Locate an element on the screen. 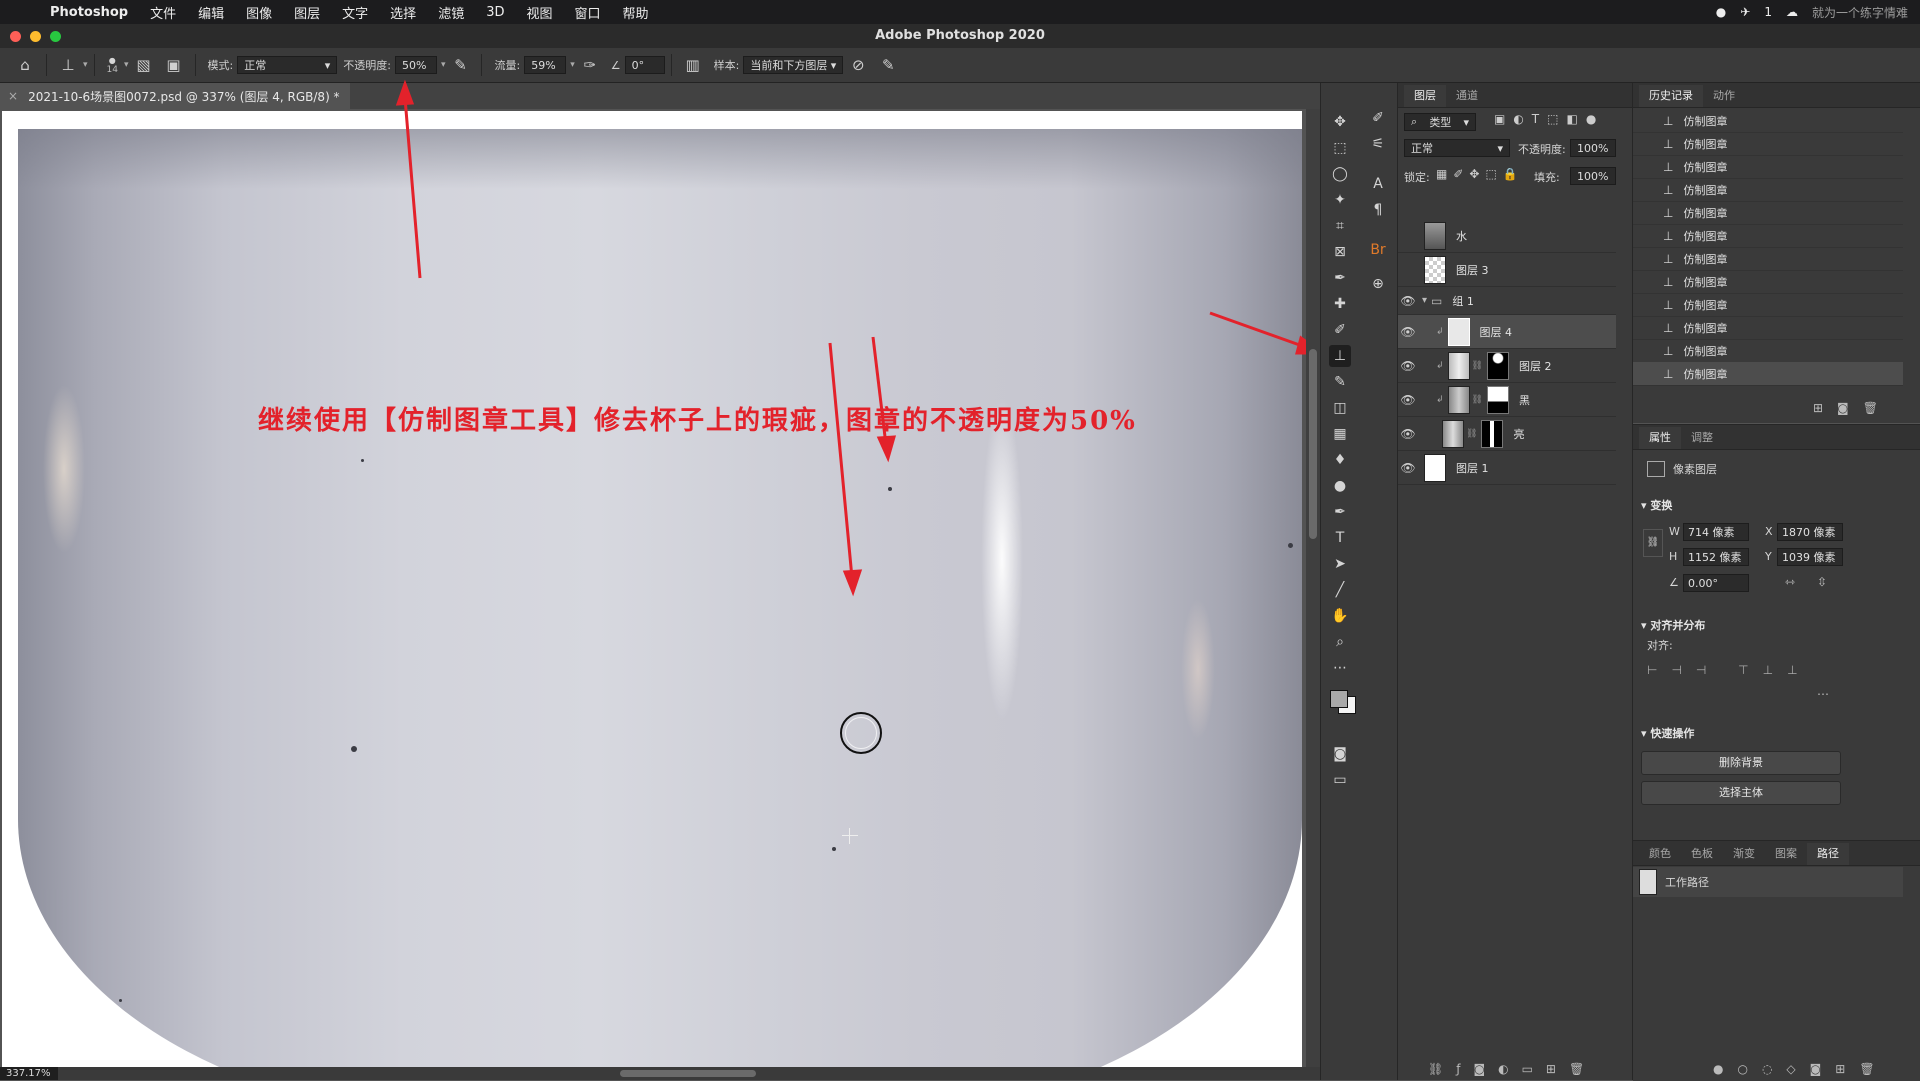 The width and height of the screenshot is (1920, 1081). brush-settings-icon: ▧ is located at coordinates (144, 65).